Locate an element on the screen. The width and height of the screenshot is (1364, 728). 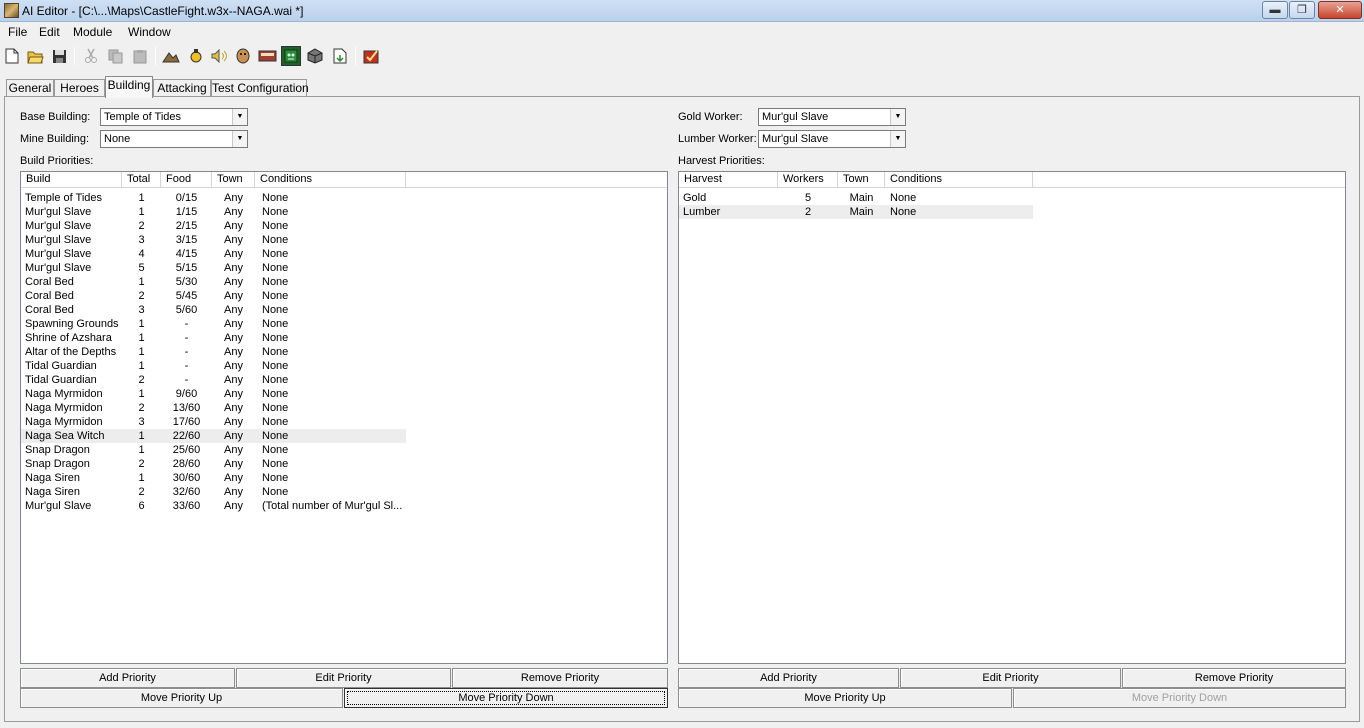
table-cell: Naga Siren is located at coordinates (53, 492).